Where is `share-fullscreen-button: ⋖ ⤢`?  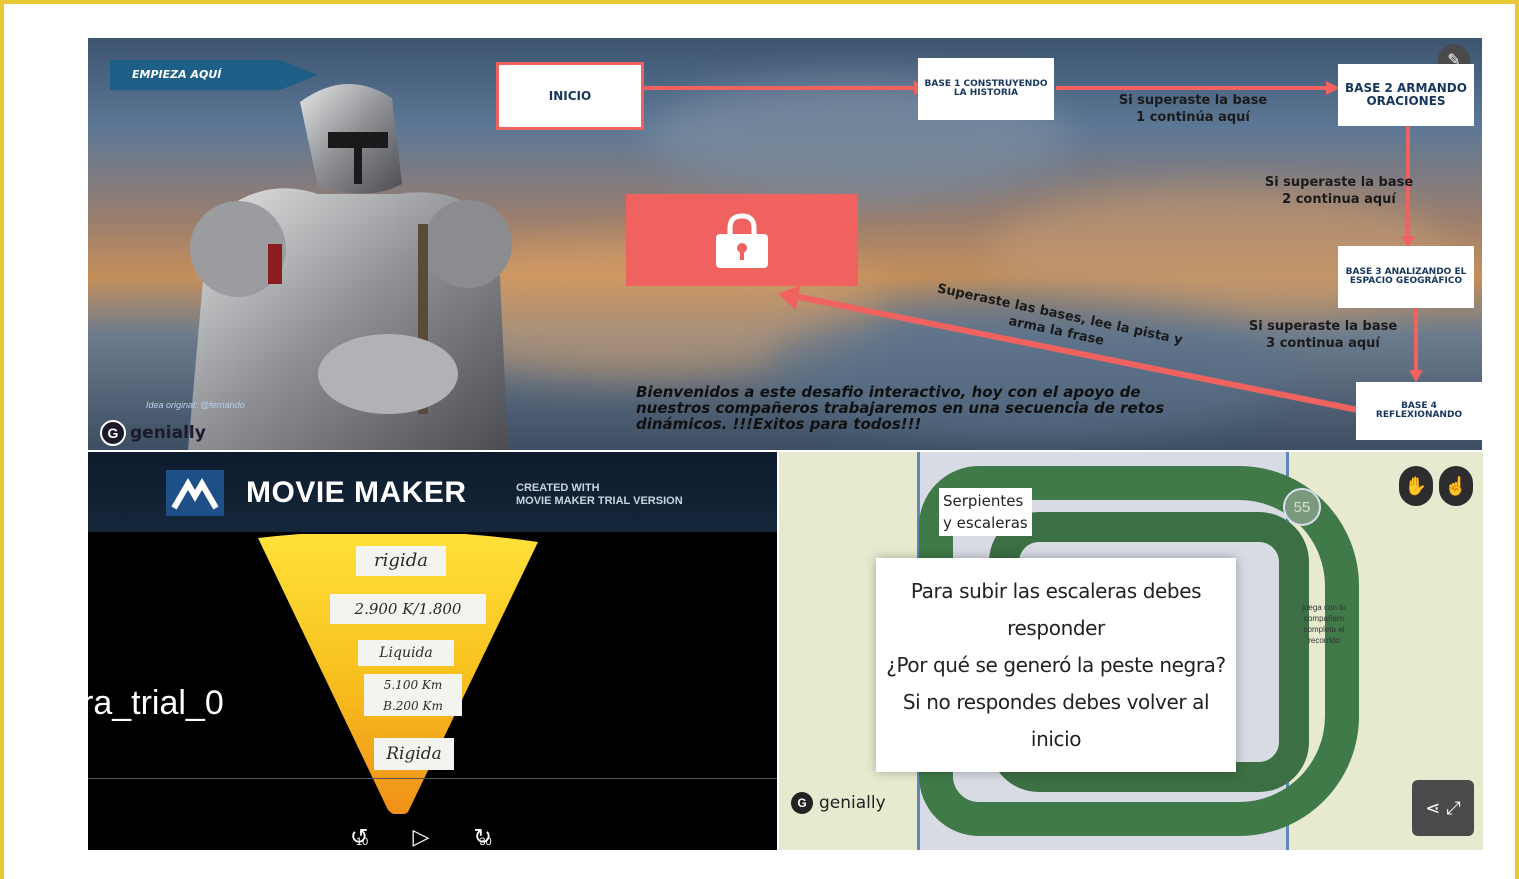
share-fullscreen-button: ⋖ ⤢ is located at coordinates (1443, 808).